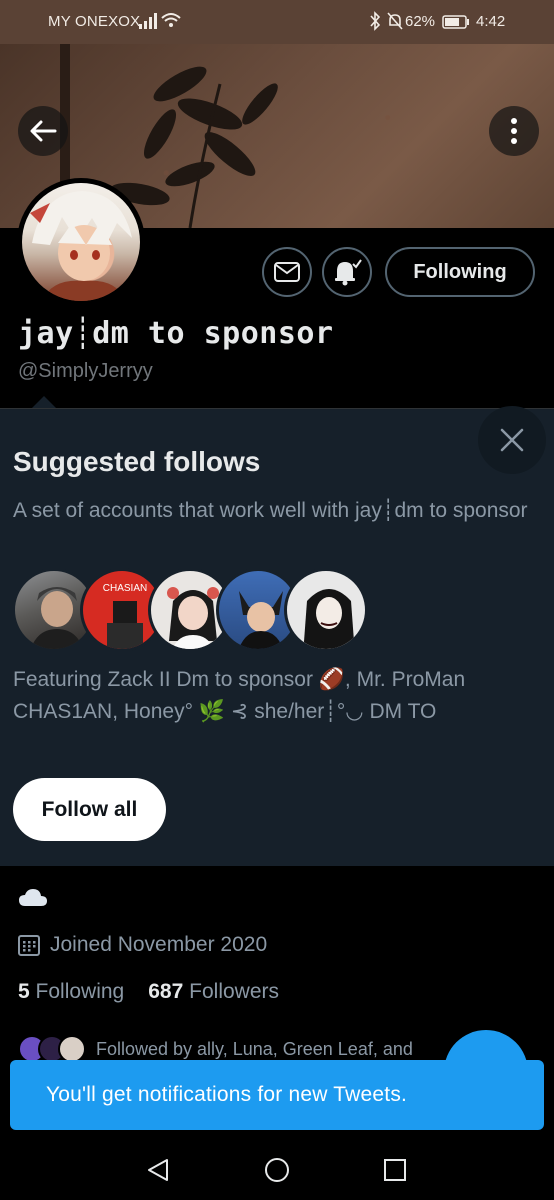  I want to click on notifications-button, so click(347, 272).